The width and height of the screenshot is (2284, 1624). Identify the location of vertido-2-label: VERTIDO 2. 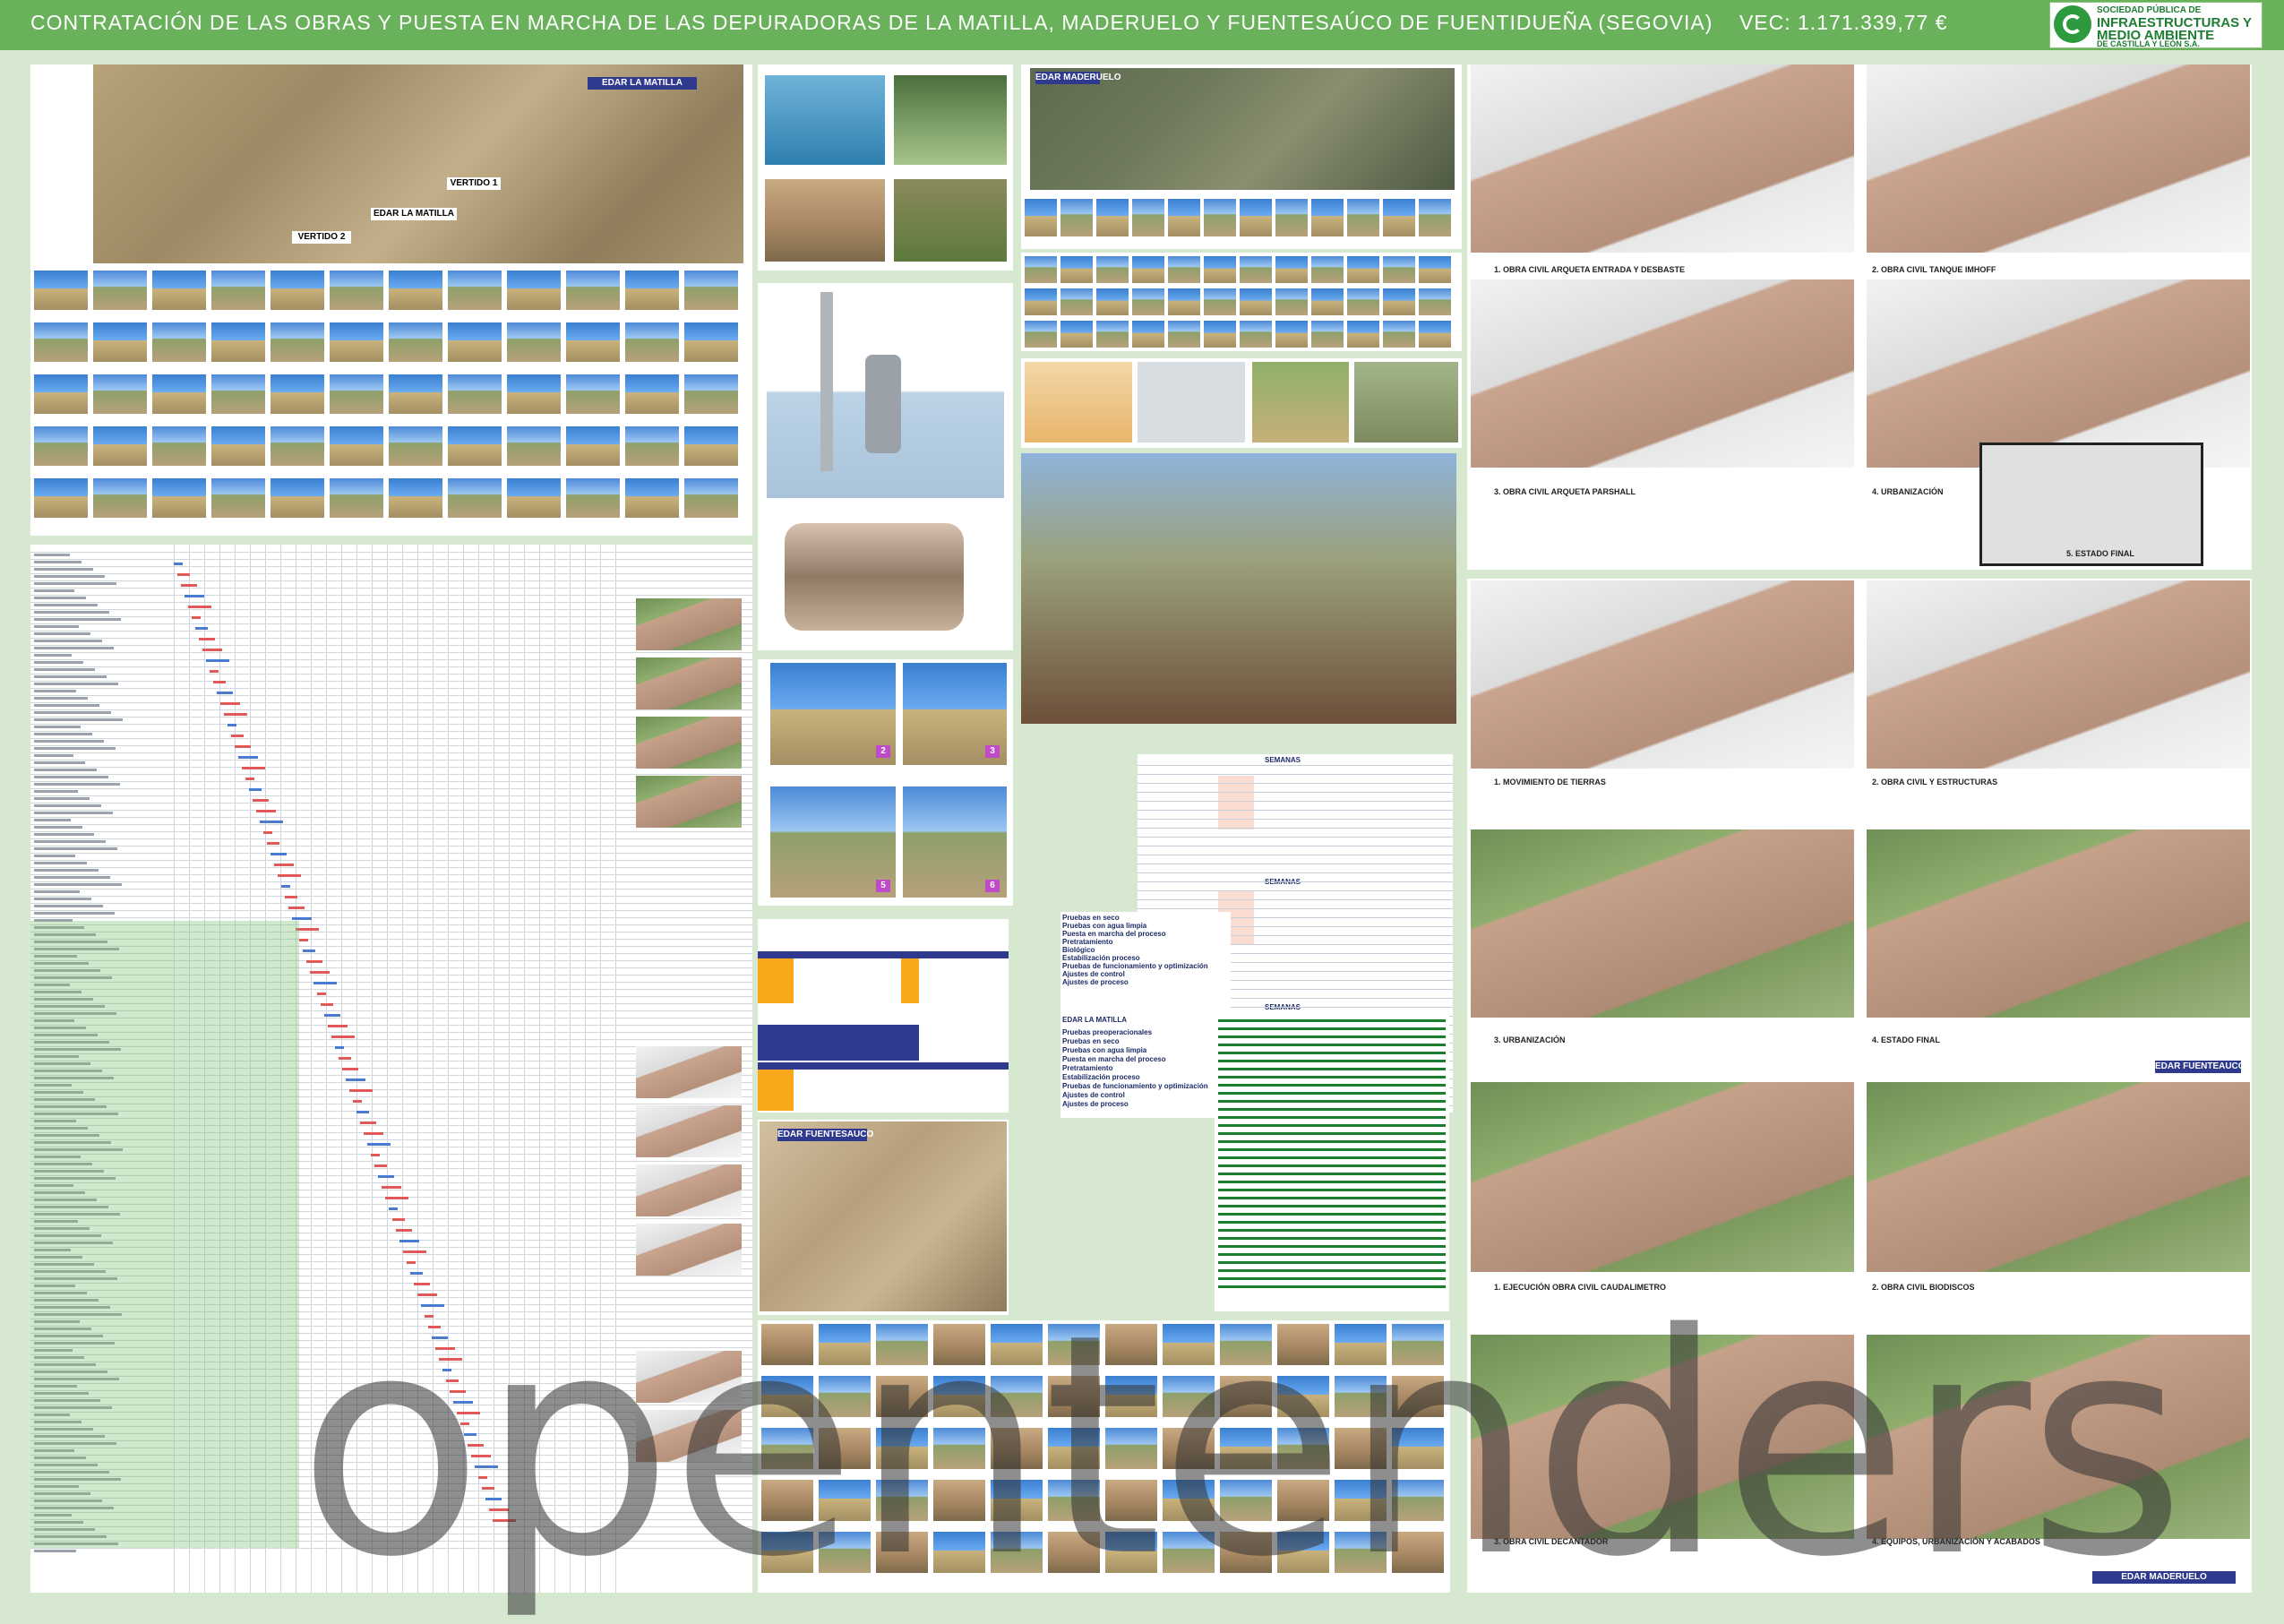
(321, 237).